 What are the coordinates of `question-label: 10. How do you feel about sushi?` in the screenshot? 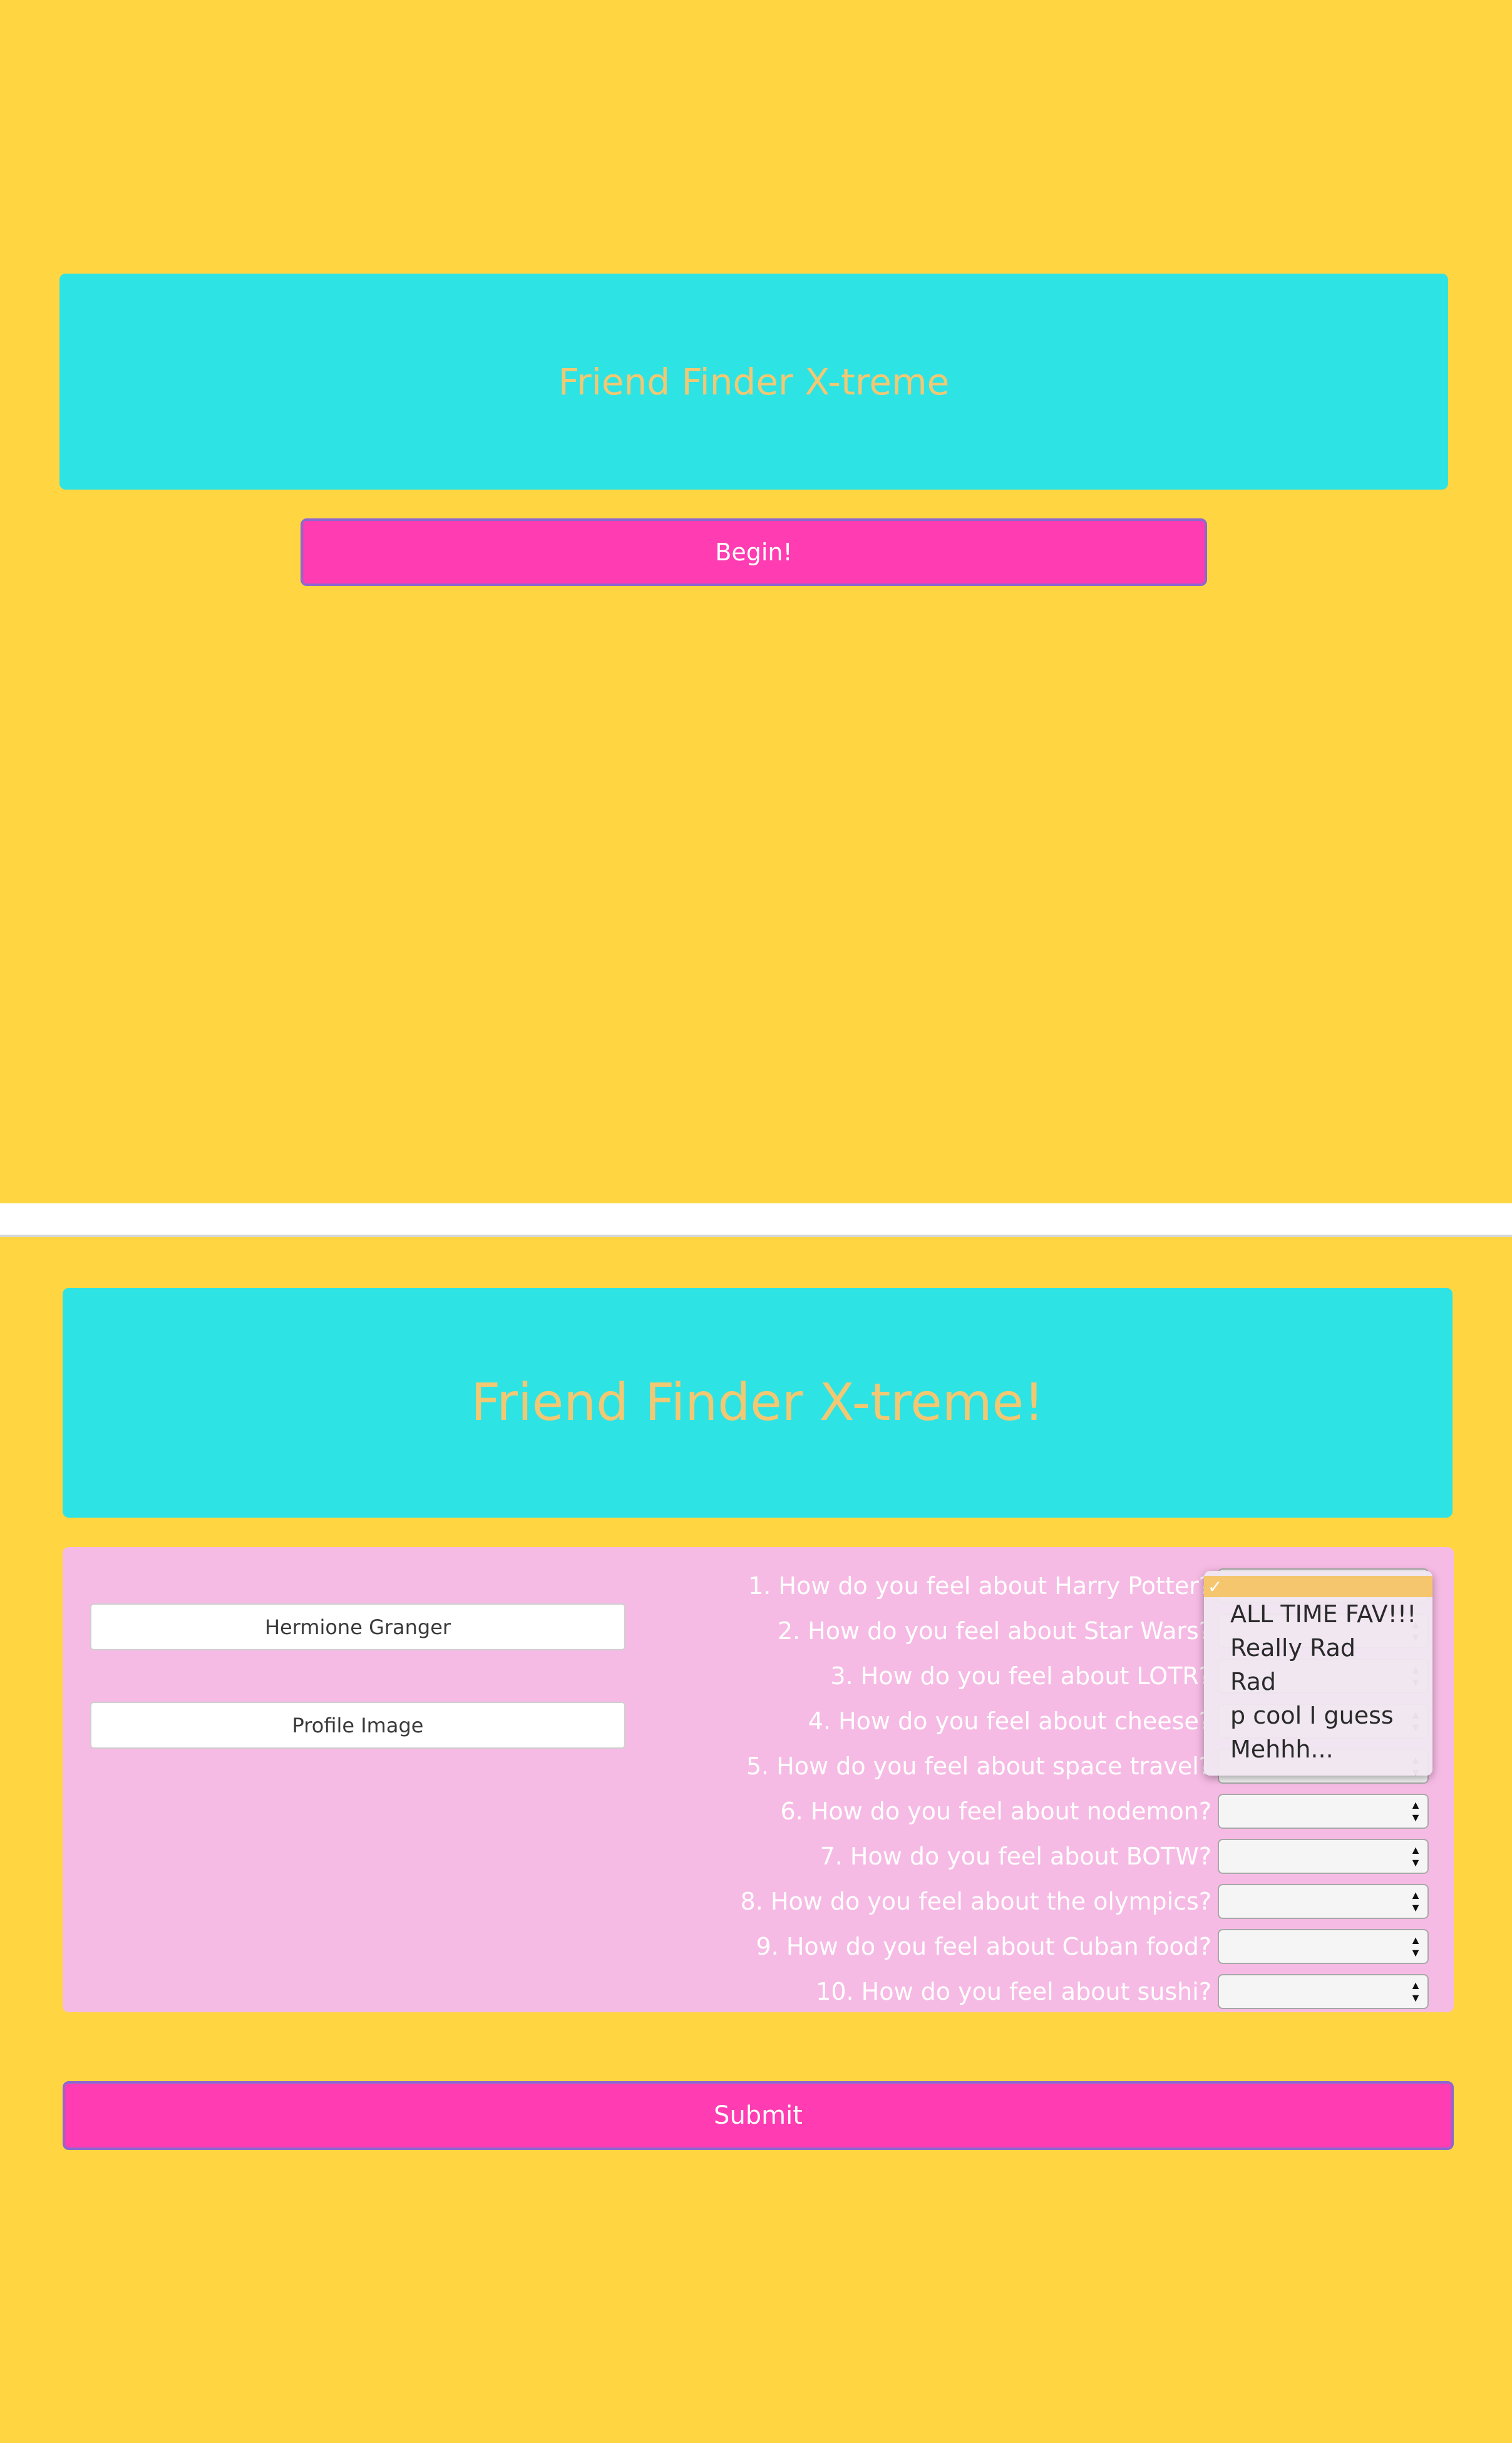 It's located at (1014, 1991).